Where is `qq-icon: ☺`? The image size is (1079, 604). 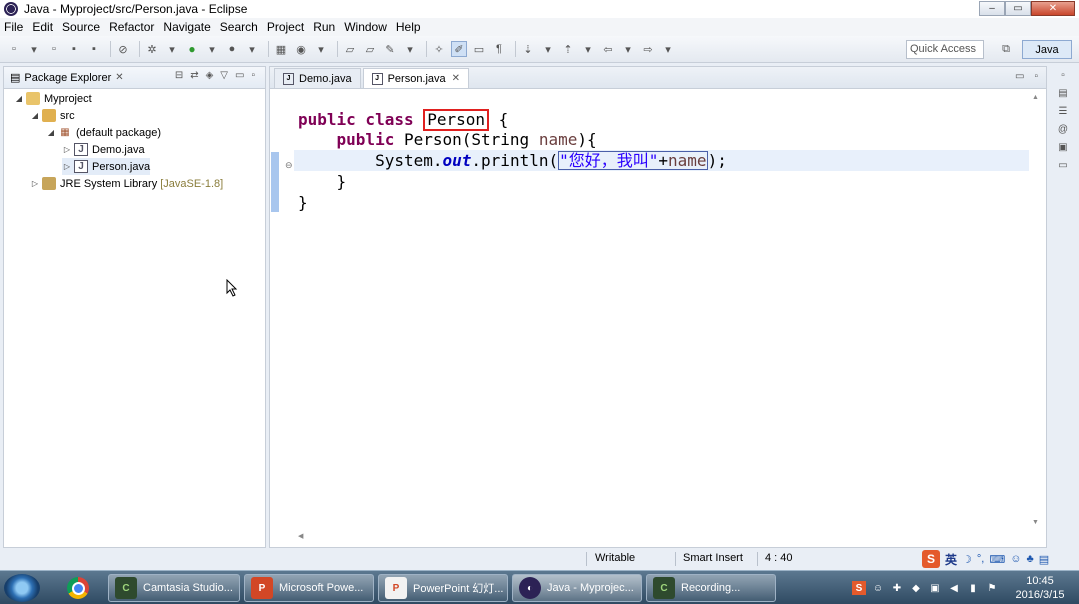 qq-icon: ☺ is located at coordinates (878, 588).